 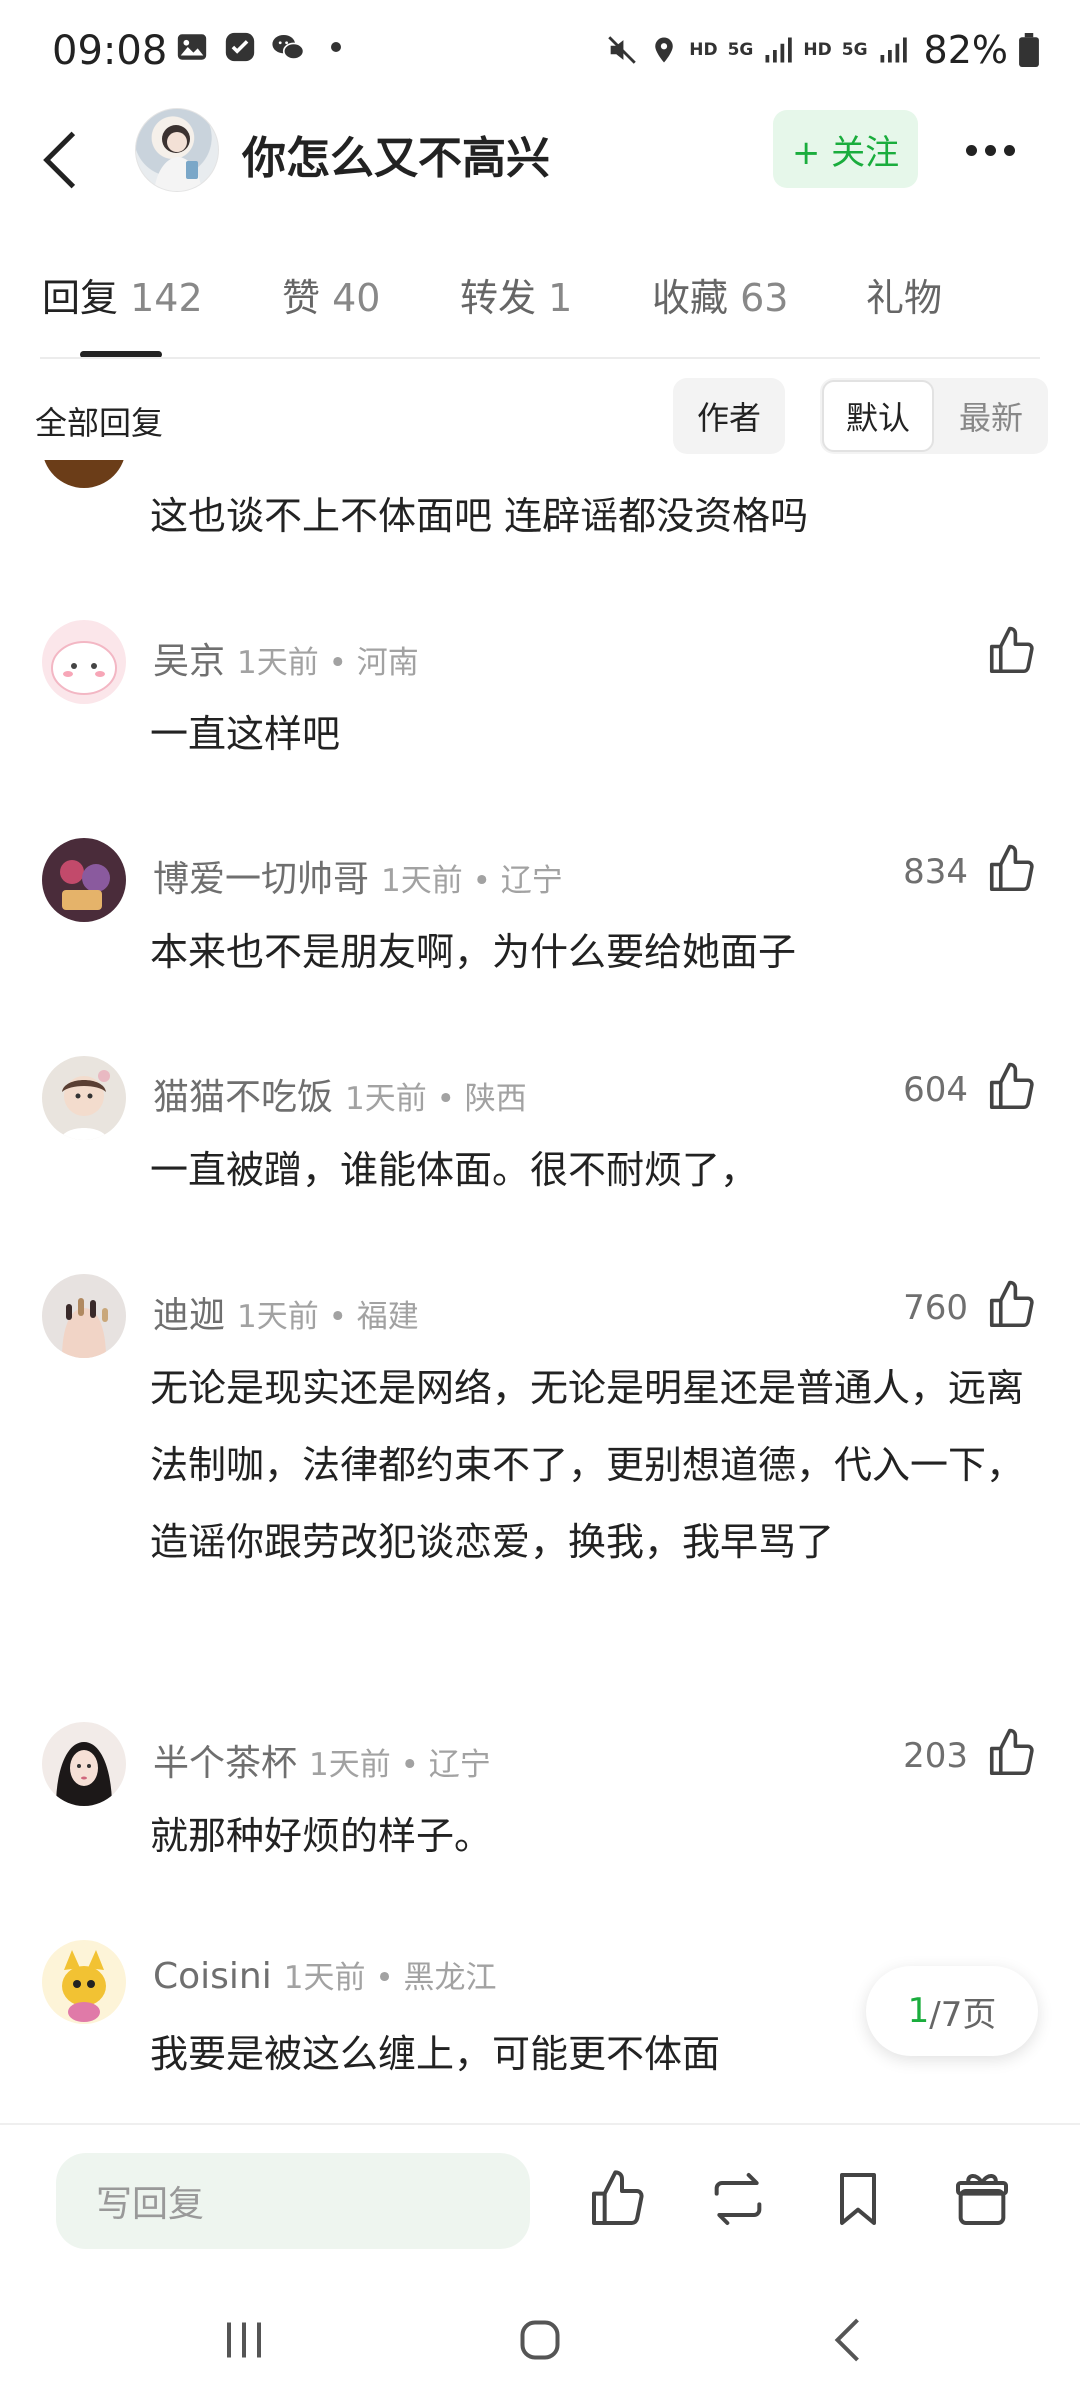 I want to click on tab-reposts: 转发 1, so click(x=516, y=294).